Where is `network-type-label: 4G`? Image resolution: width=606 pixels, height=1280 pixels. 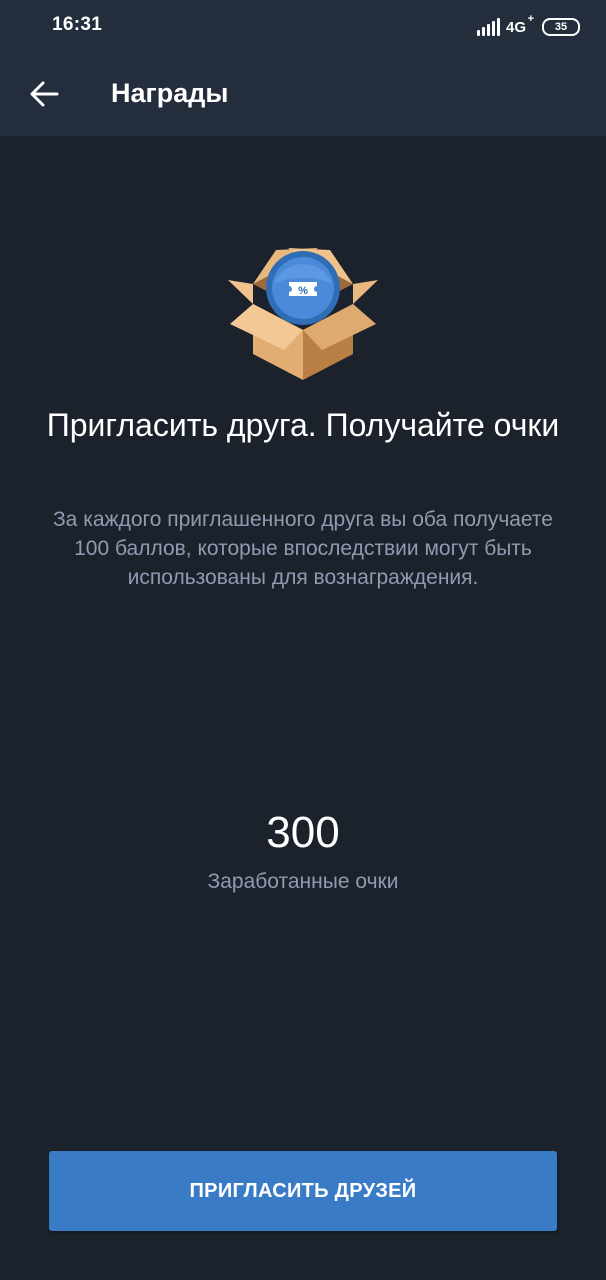 network-type-label: 4G is located at coordinates (515, 27).